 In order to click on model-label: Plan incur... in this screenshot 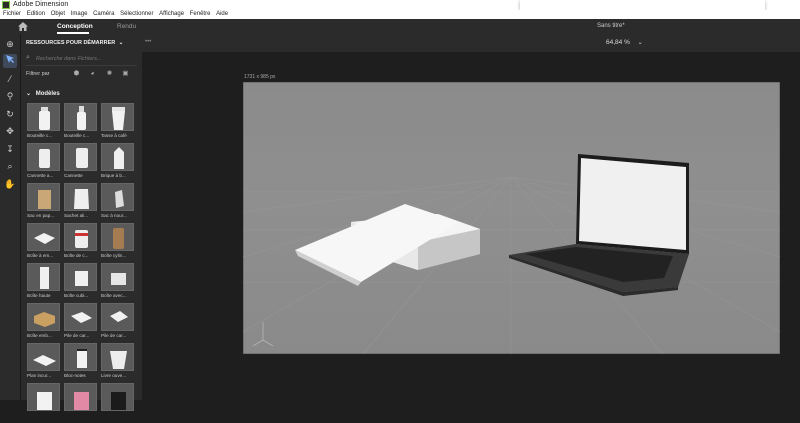, I will do `click(39, 375)`.